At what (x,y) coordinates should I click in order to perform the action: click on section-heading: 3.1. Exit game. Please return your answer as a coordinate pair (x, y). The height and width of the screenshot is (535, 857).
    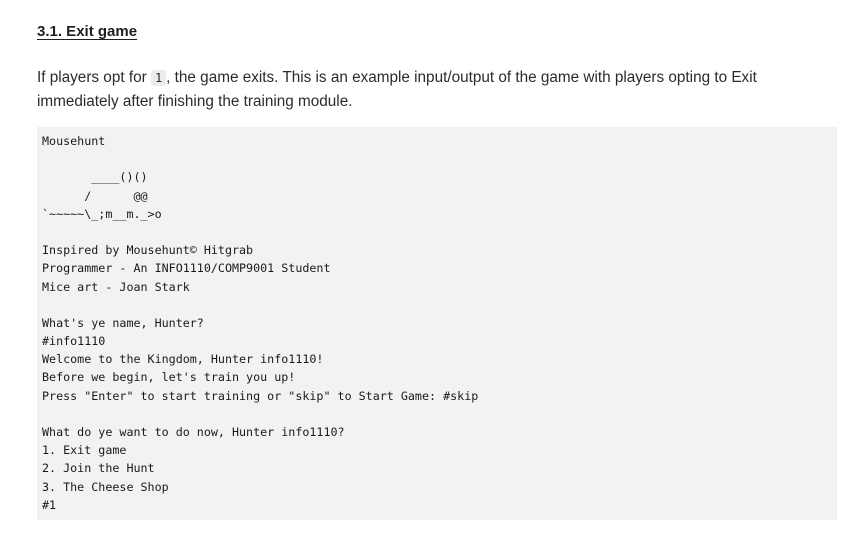
    Looking at the image, I should click on (87, 31).